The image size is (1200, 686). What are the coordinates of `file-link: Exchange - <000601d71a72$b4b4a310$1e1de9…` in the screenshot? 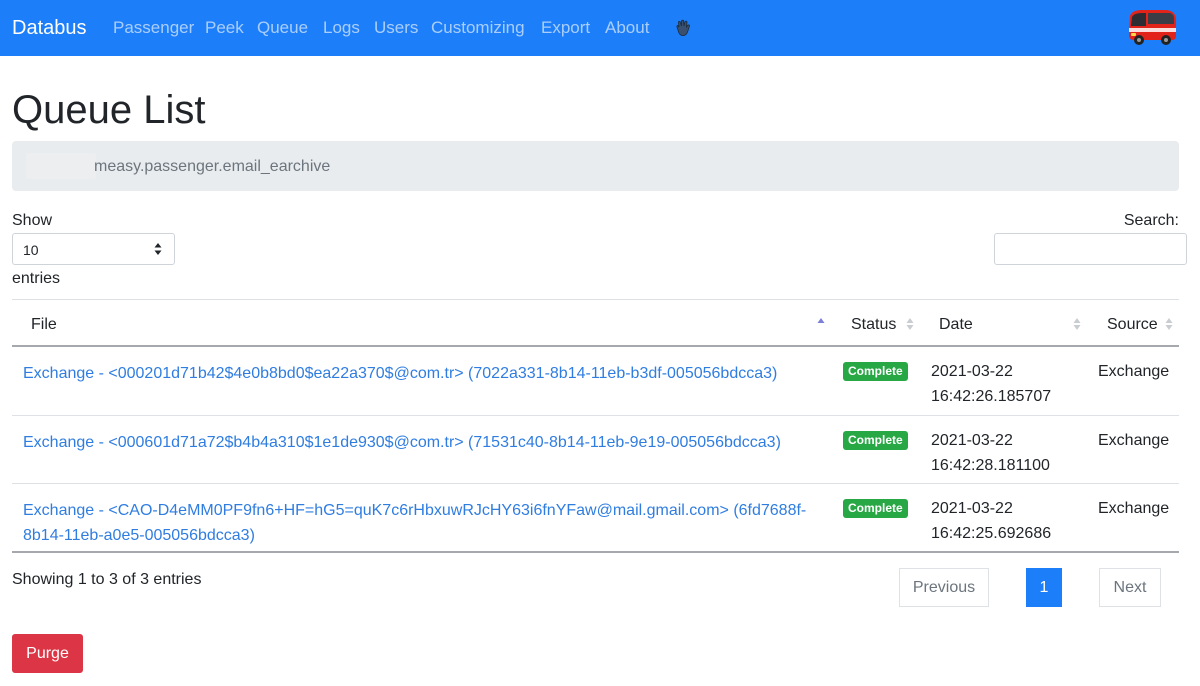 It's located at (428, 442).